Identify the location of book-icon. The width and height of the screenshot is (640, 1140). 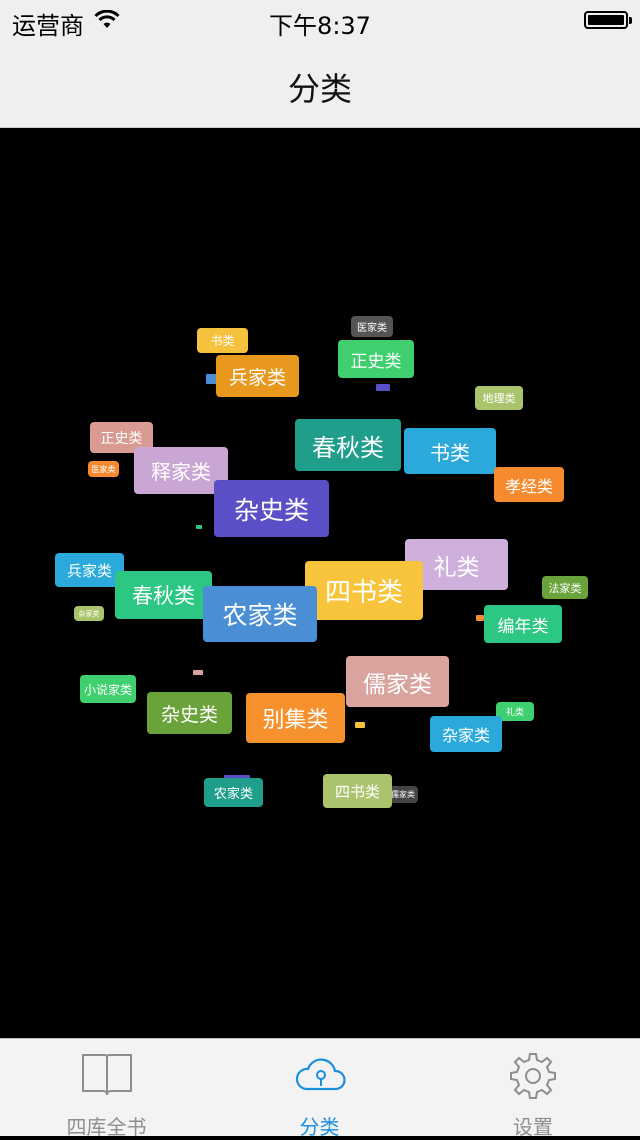
(106, 1075).